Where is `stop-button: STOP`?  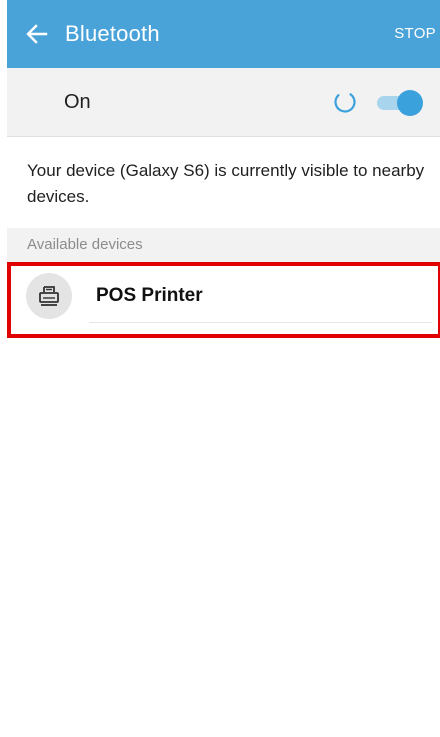 stop-button: STOP is located at coordinates (415, 34).